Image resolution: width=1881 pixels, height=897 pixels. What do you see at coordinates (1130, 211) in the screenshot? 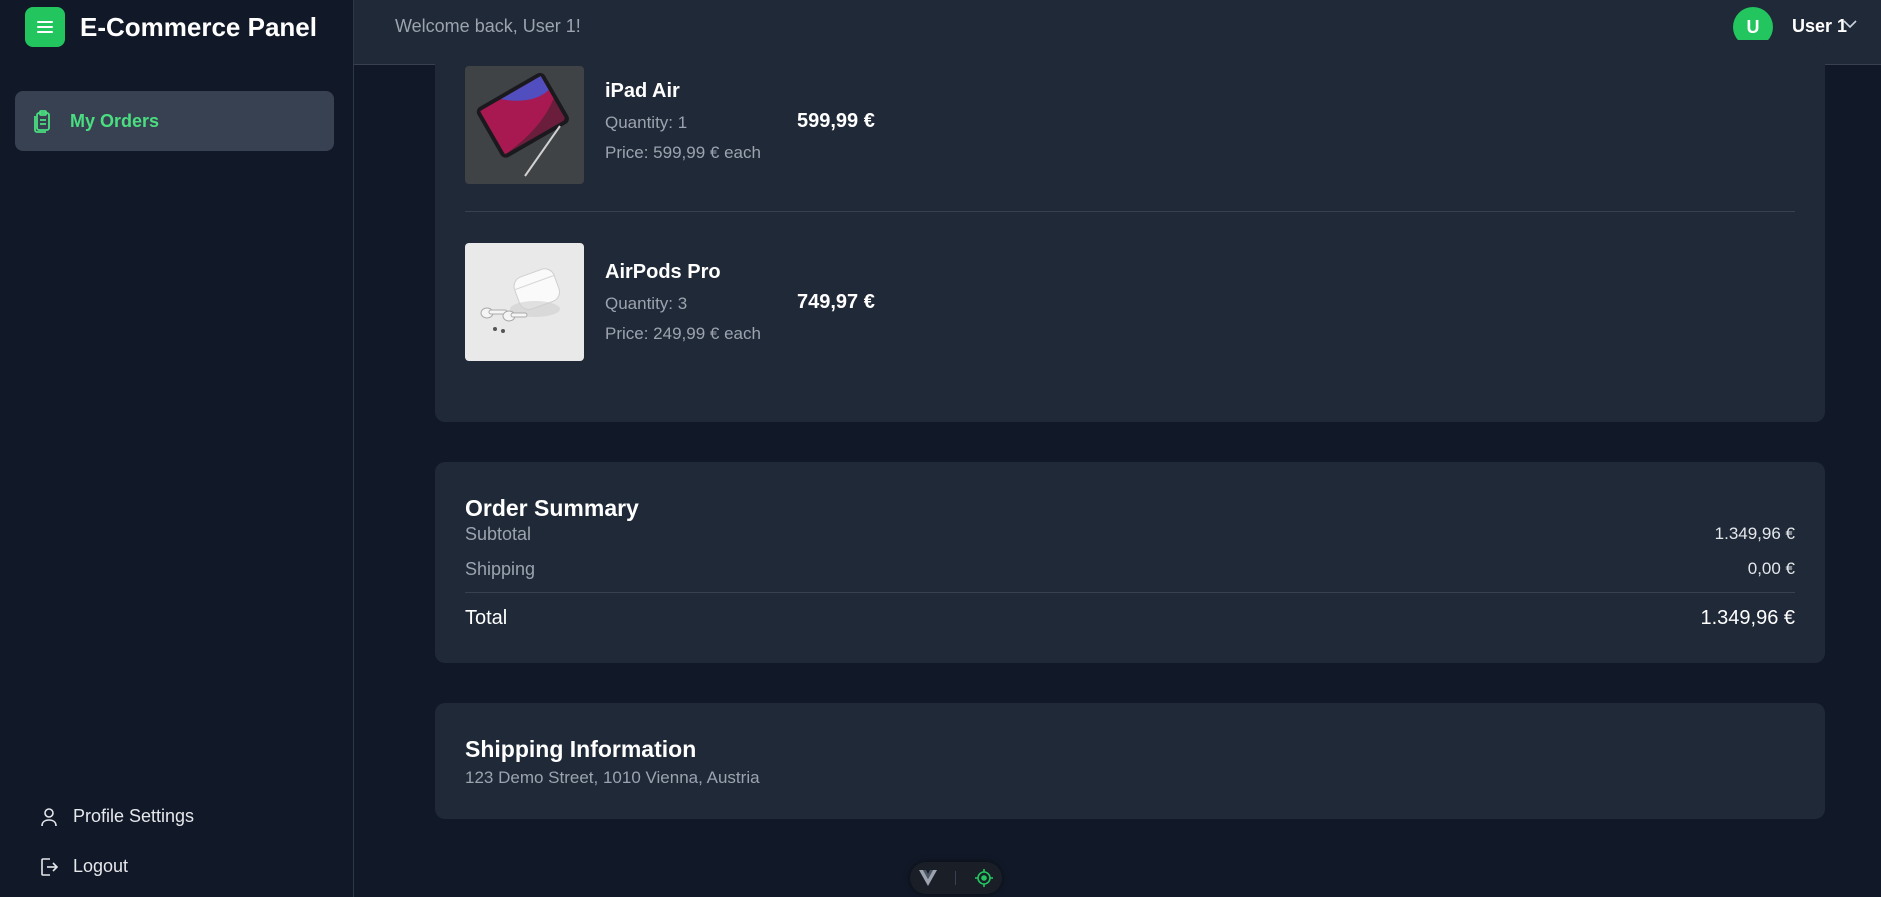
I see `item-divider` at bounding box center [1130, 211].